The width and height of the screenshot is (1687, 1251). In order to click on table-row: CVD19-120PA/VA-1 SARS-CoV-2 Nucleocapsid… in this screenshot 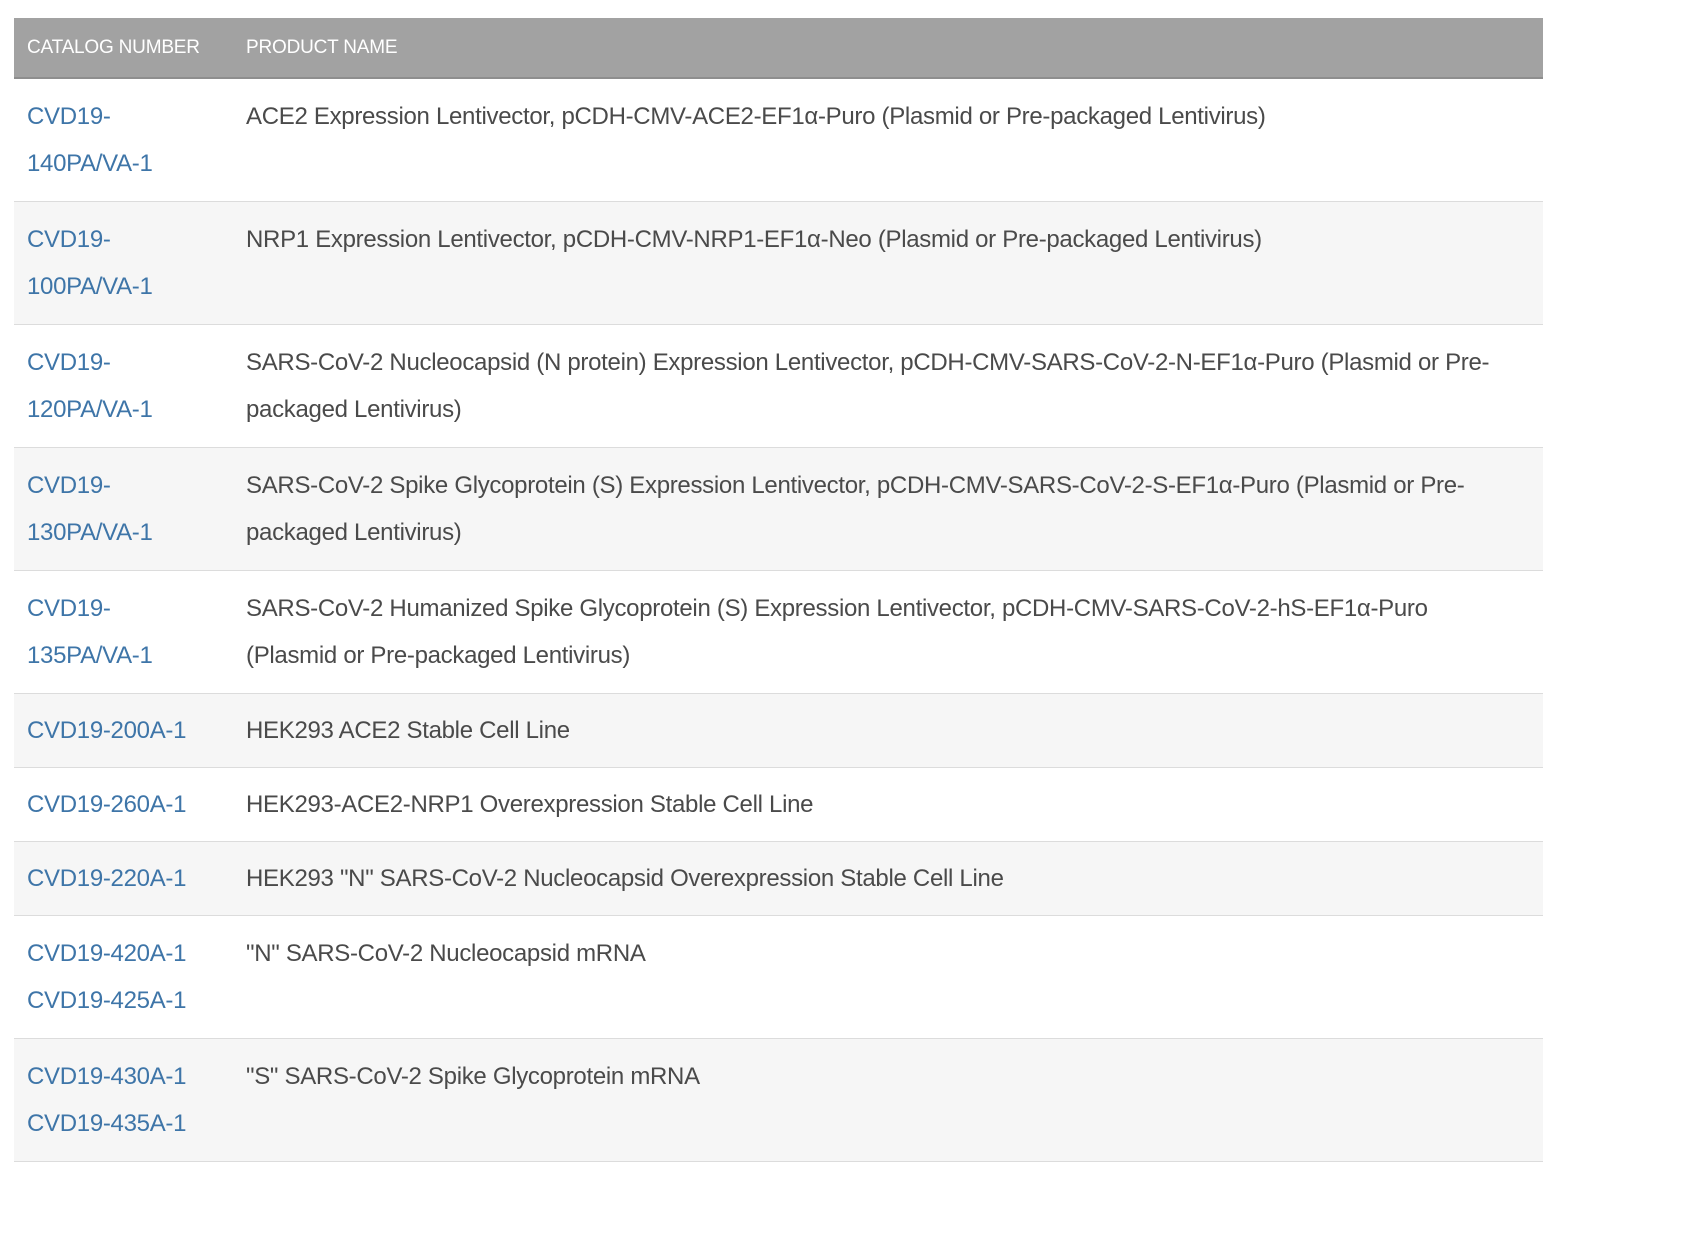, I will do `click(778, 386)`.